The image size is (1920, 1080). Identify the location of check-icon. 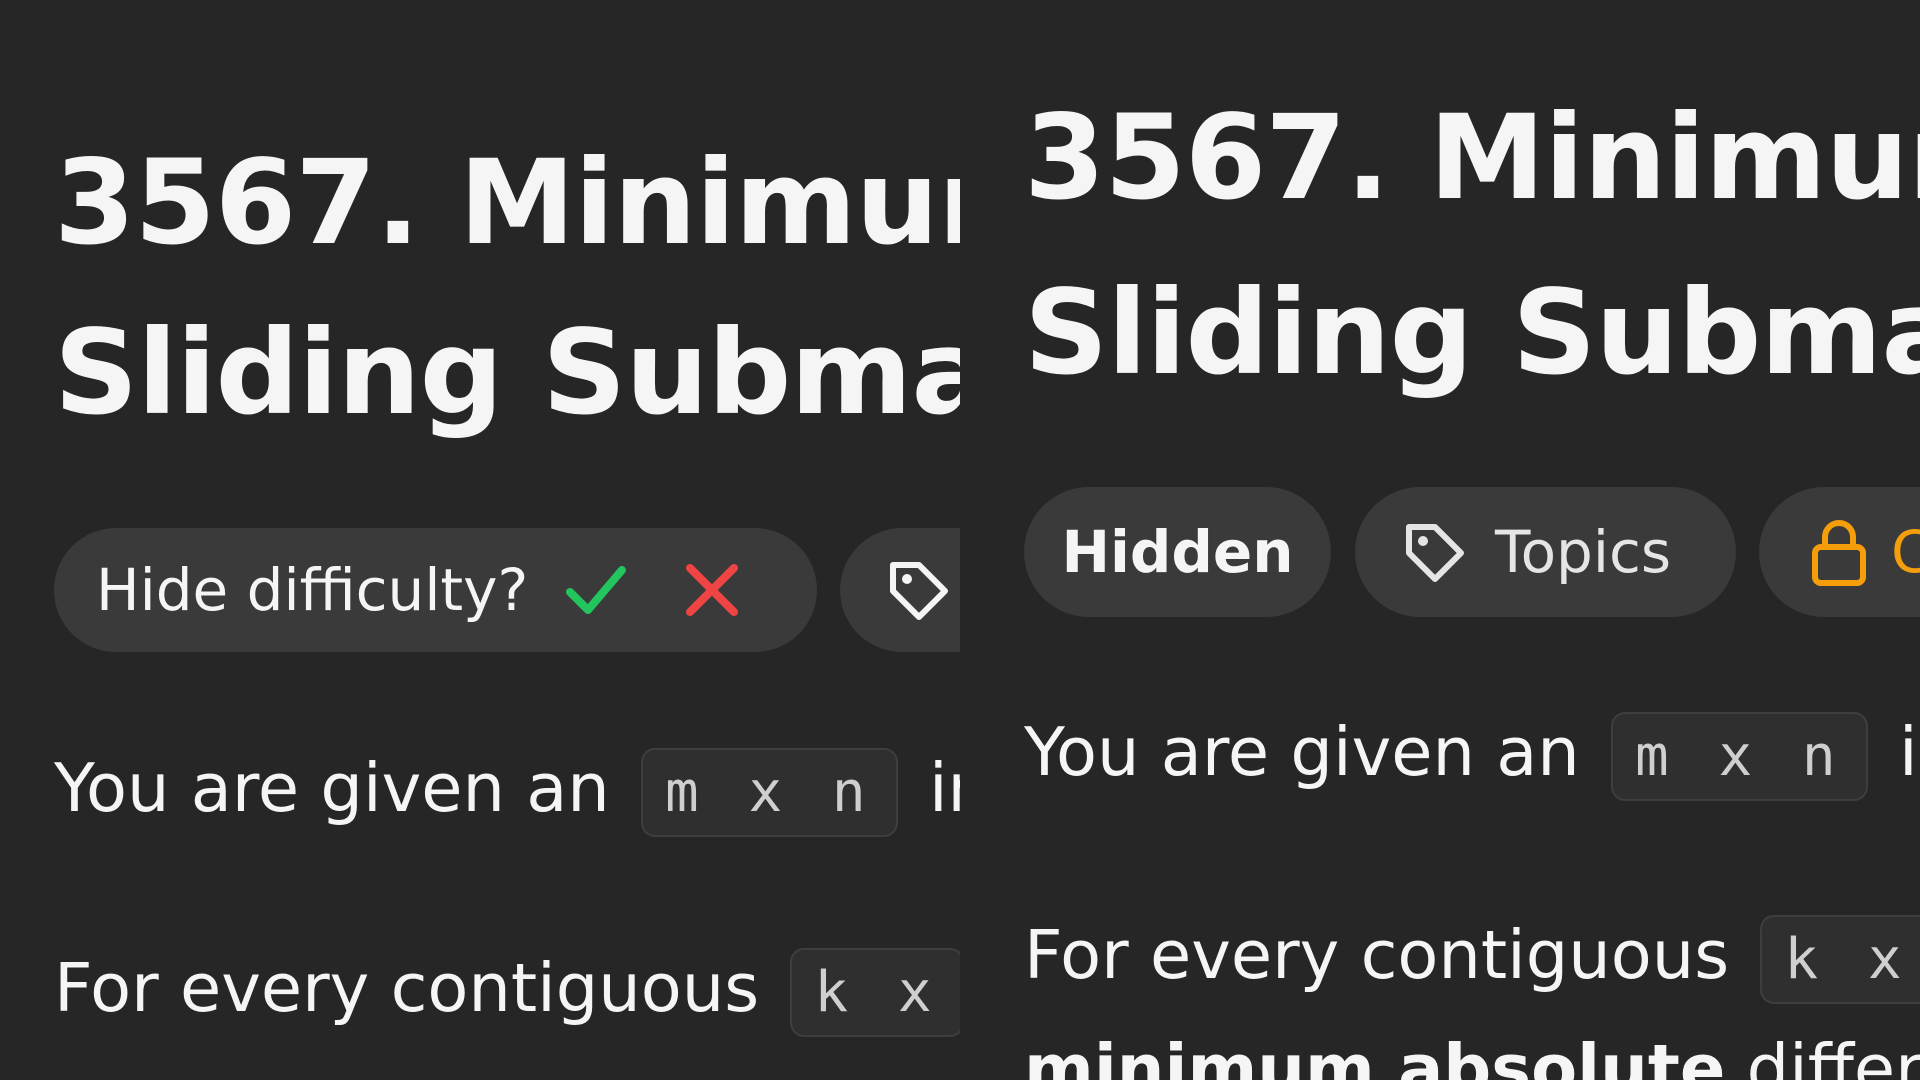
(596, 590).